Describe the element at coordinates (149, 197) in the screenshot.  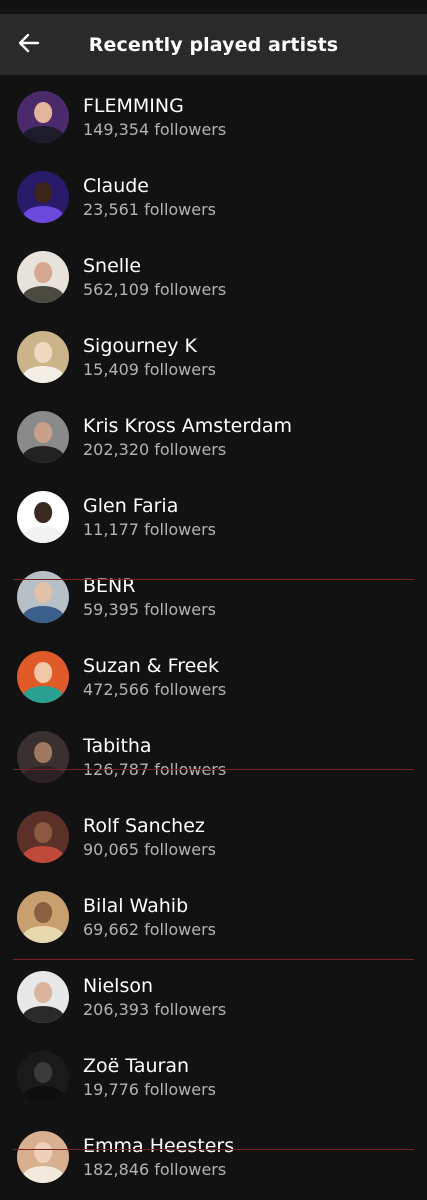
I see `artist-text: Claude 23,561 followers` at that location.